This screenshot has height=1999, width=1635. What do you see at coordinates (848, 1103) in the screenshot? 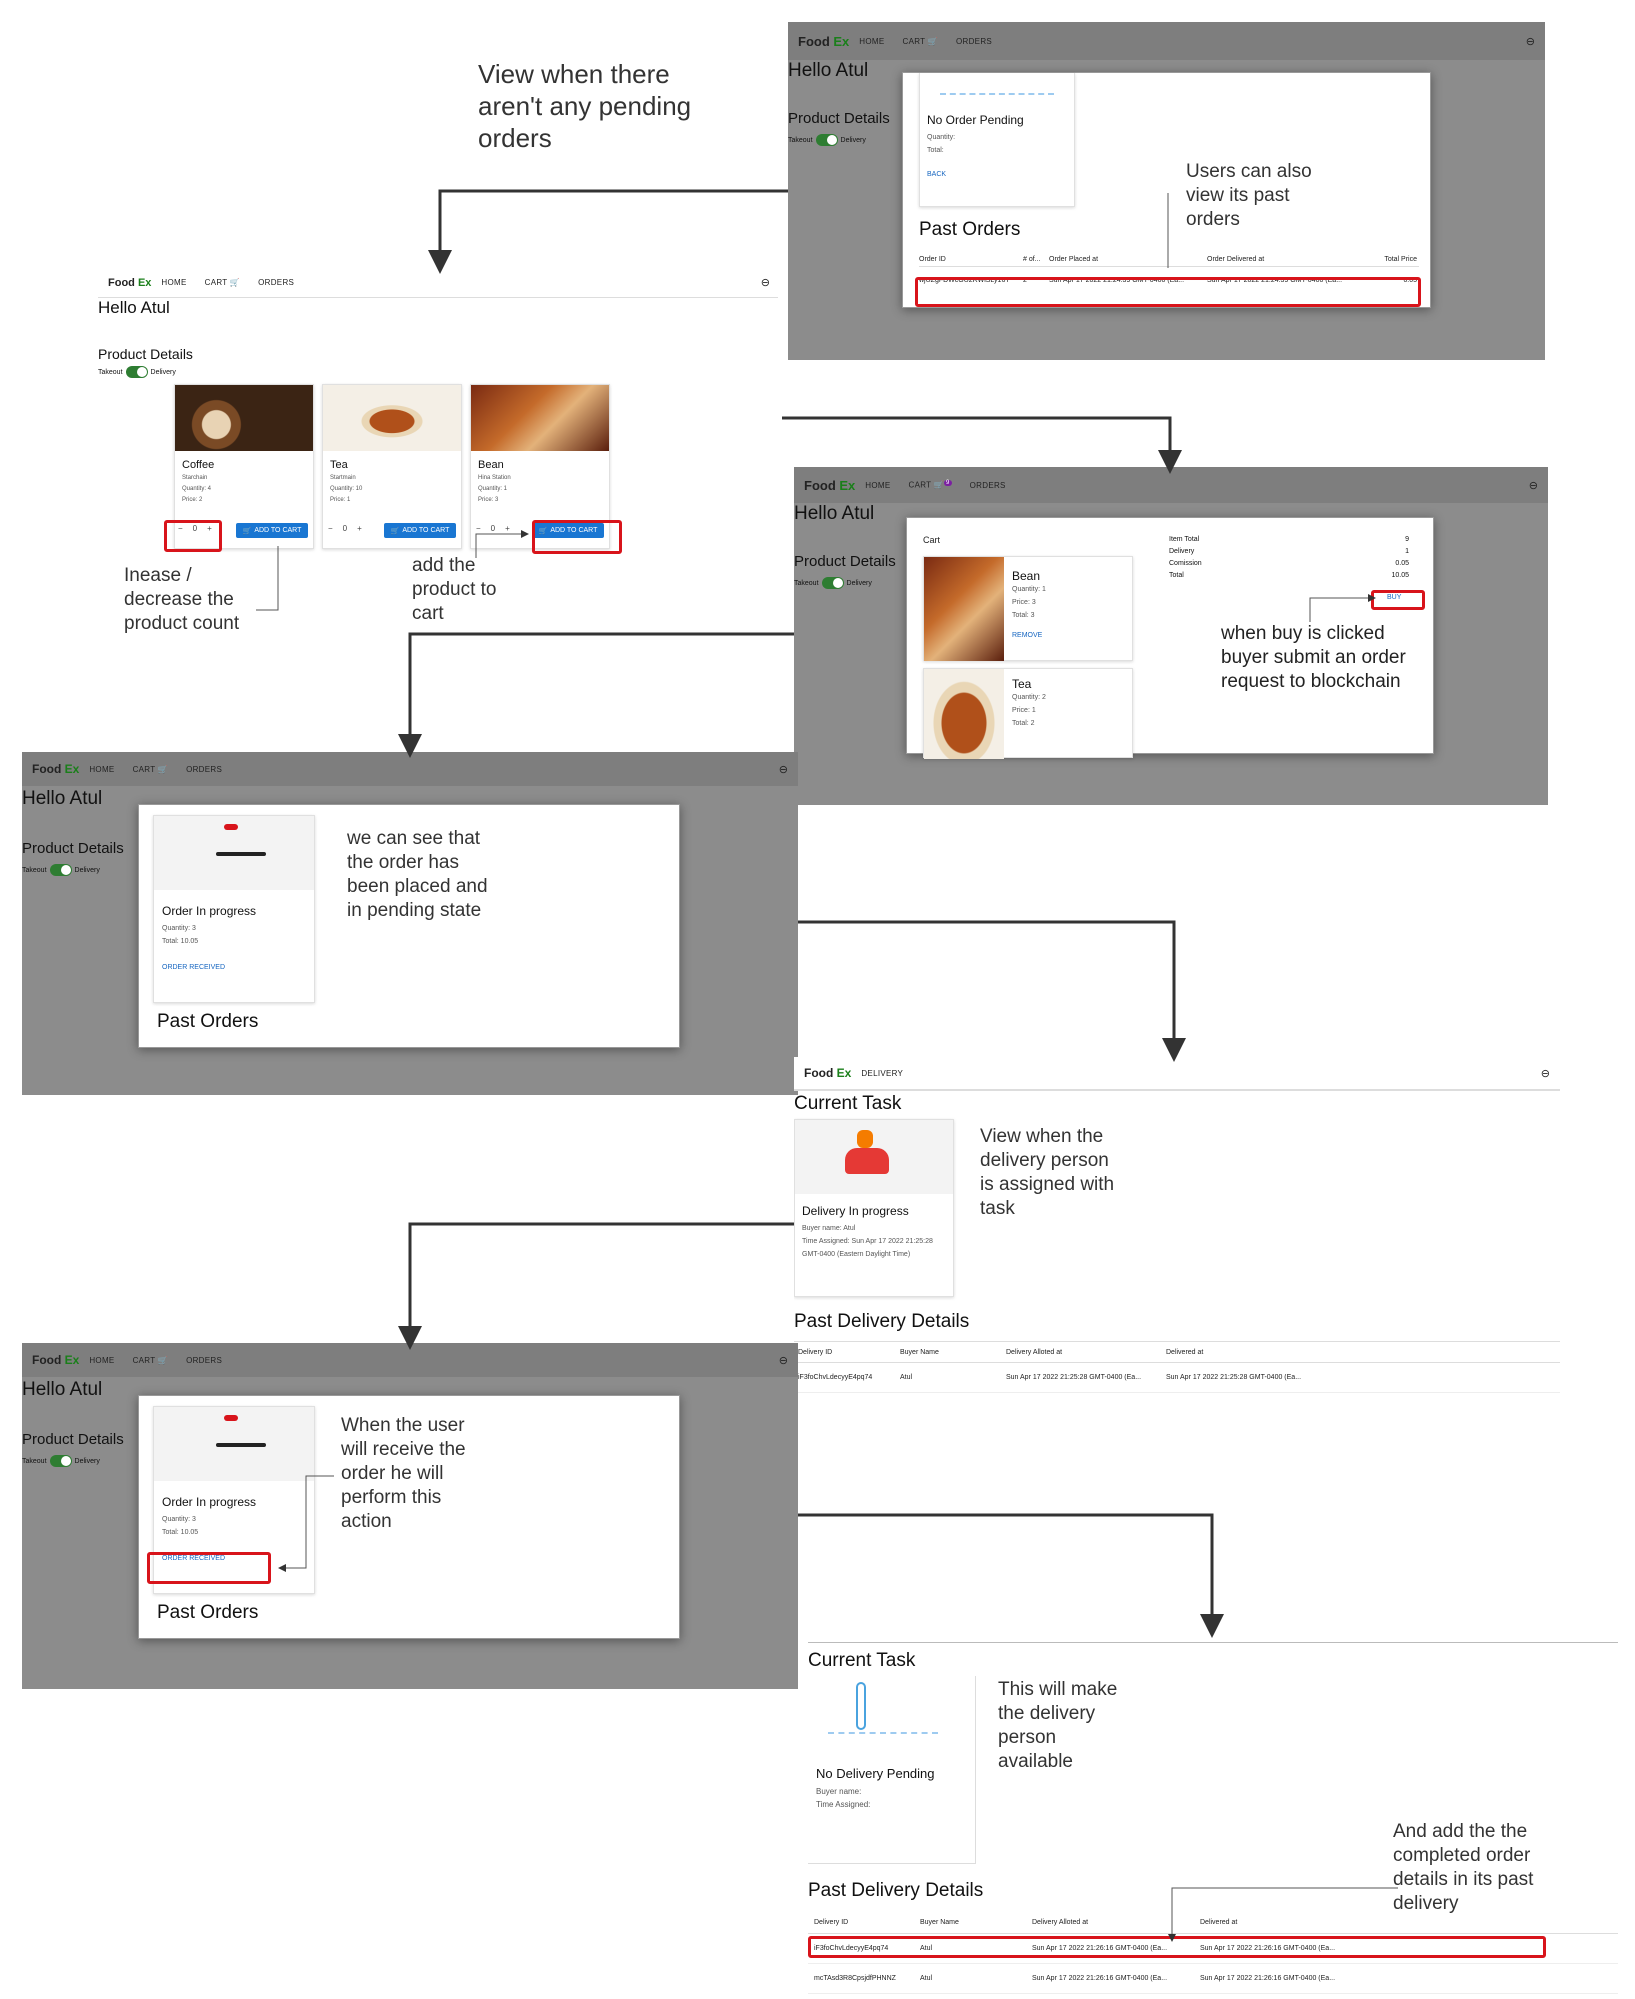
I see `current-task-title: Current Task` at bounding box center [848, 1103].